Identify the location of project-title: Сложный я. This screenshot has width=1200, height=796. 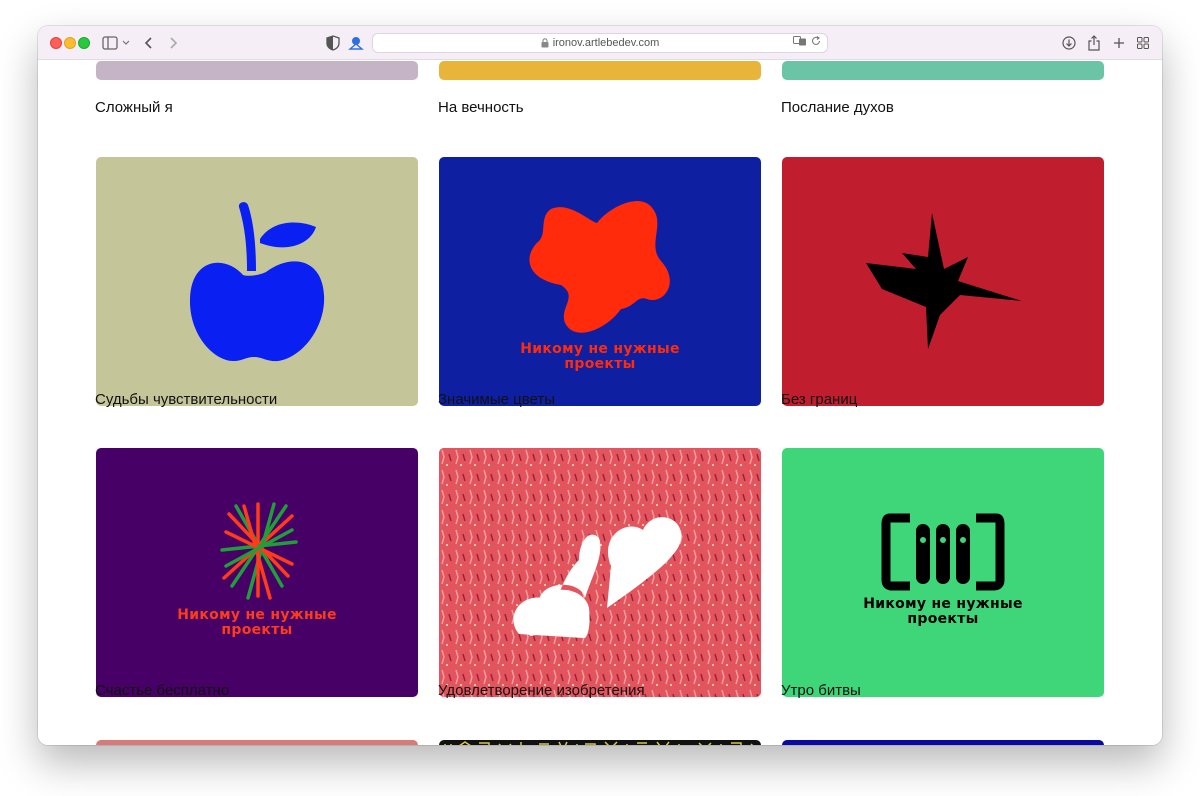
(134, 107).